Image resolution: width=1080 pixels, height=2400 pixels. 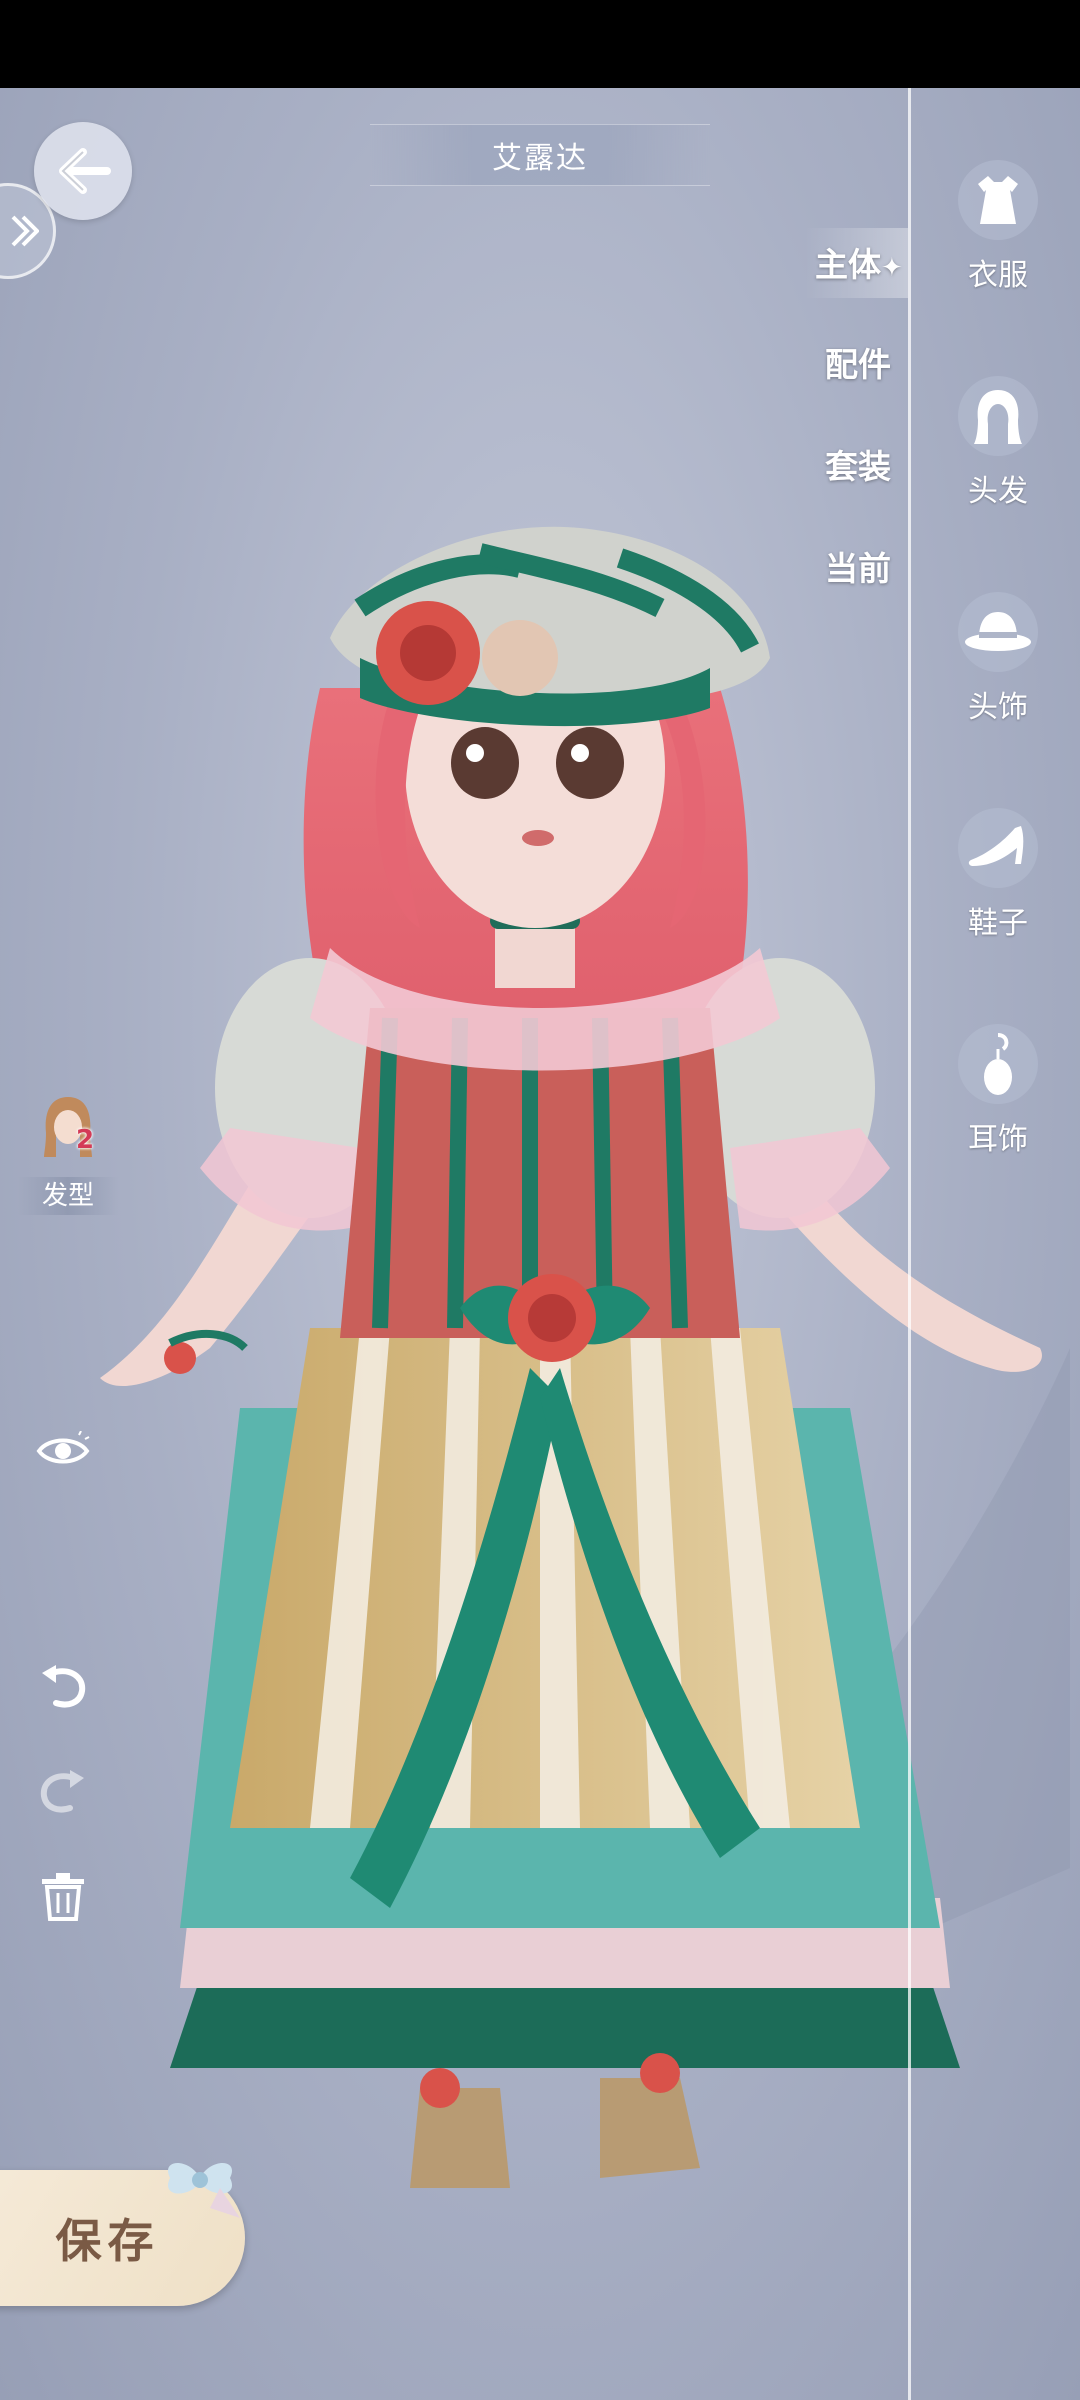 What do you see at coordinates (998, 1139) in the screenshot?
I see `slot-earrings-label: 耳饰` at bounding box center [998, 1139].